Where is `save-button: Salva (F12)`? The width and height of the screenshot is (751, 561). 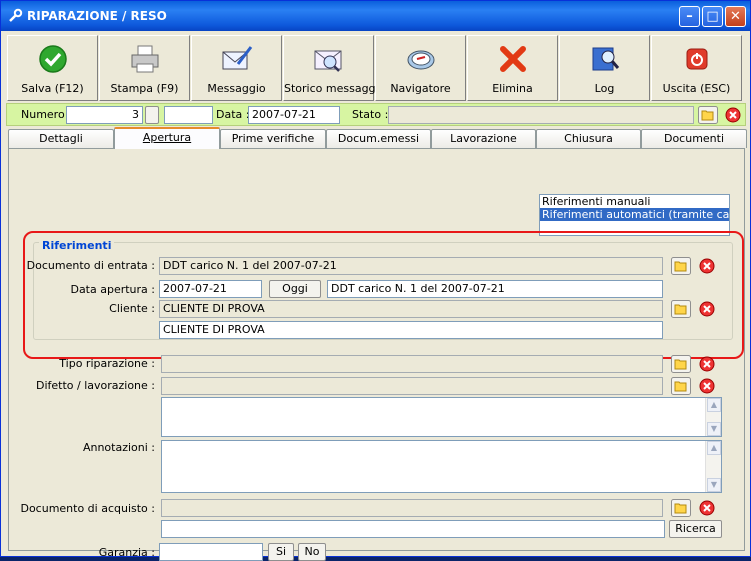 save-button: Salva (F12) is located at coordinates (52, 68).